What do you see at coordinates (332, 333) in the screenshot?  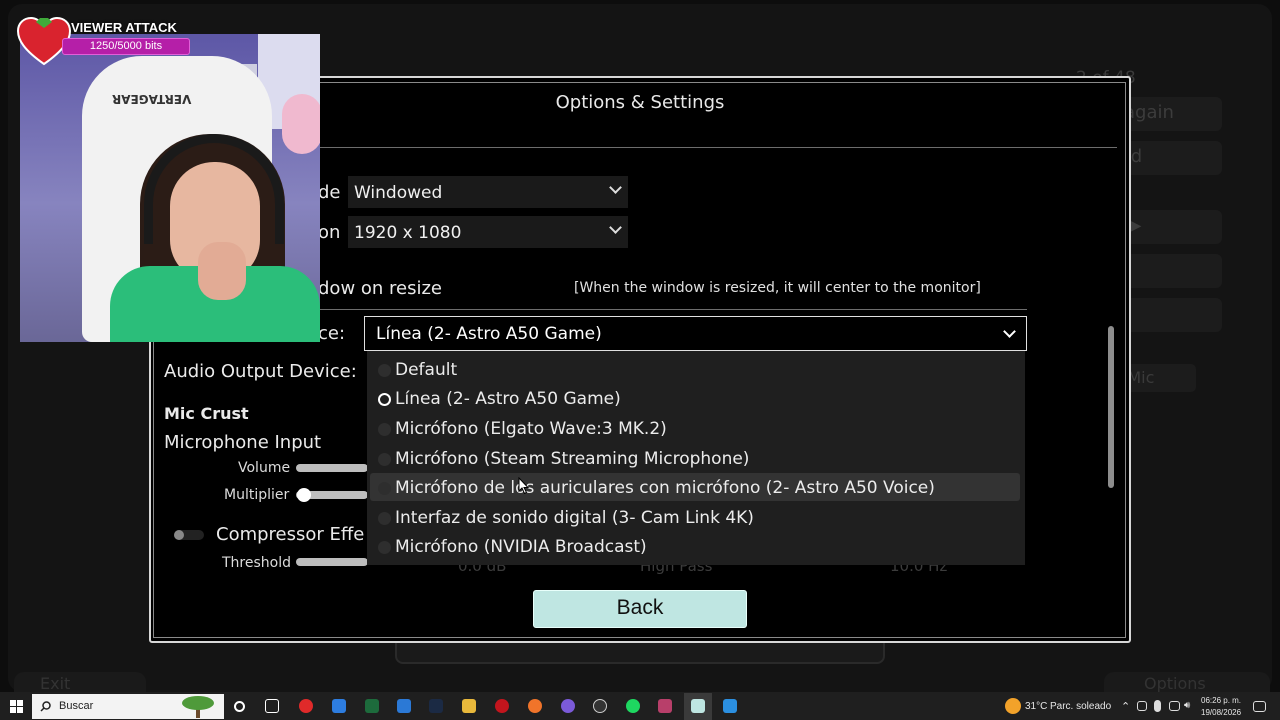 I see `audio-input-label: ce:` at bounding box center [332, 333].